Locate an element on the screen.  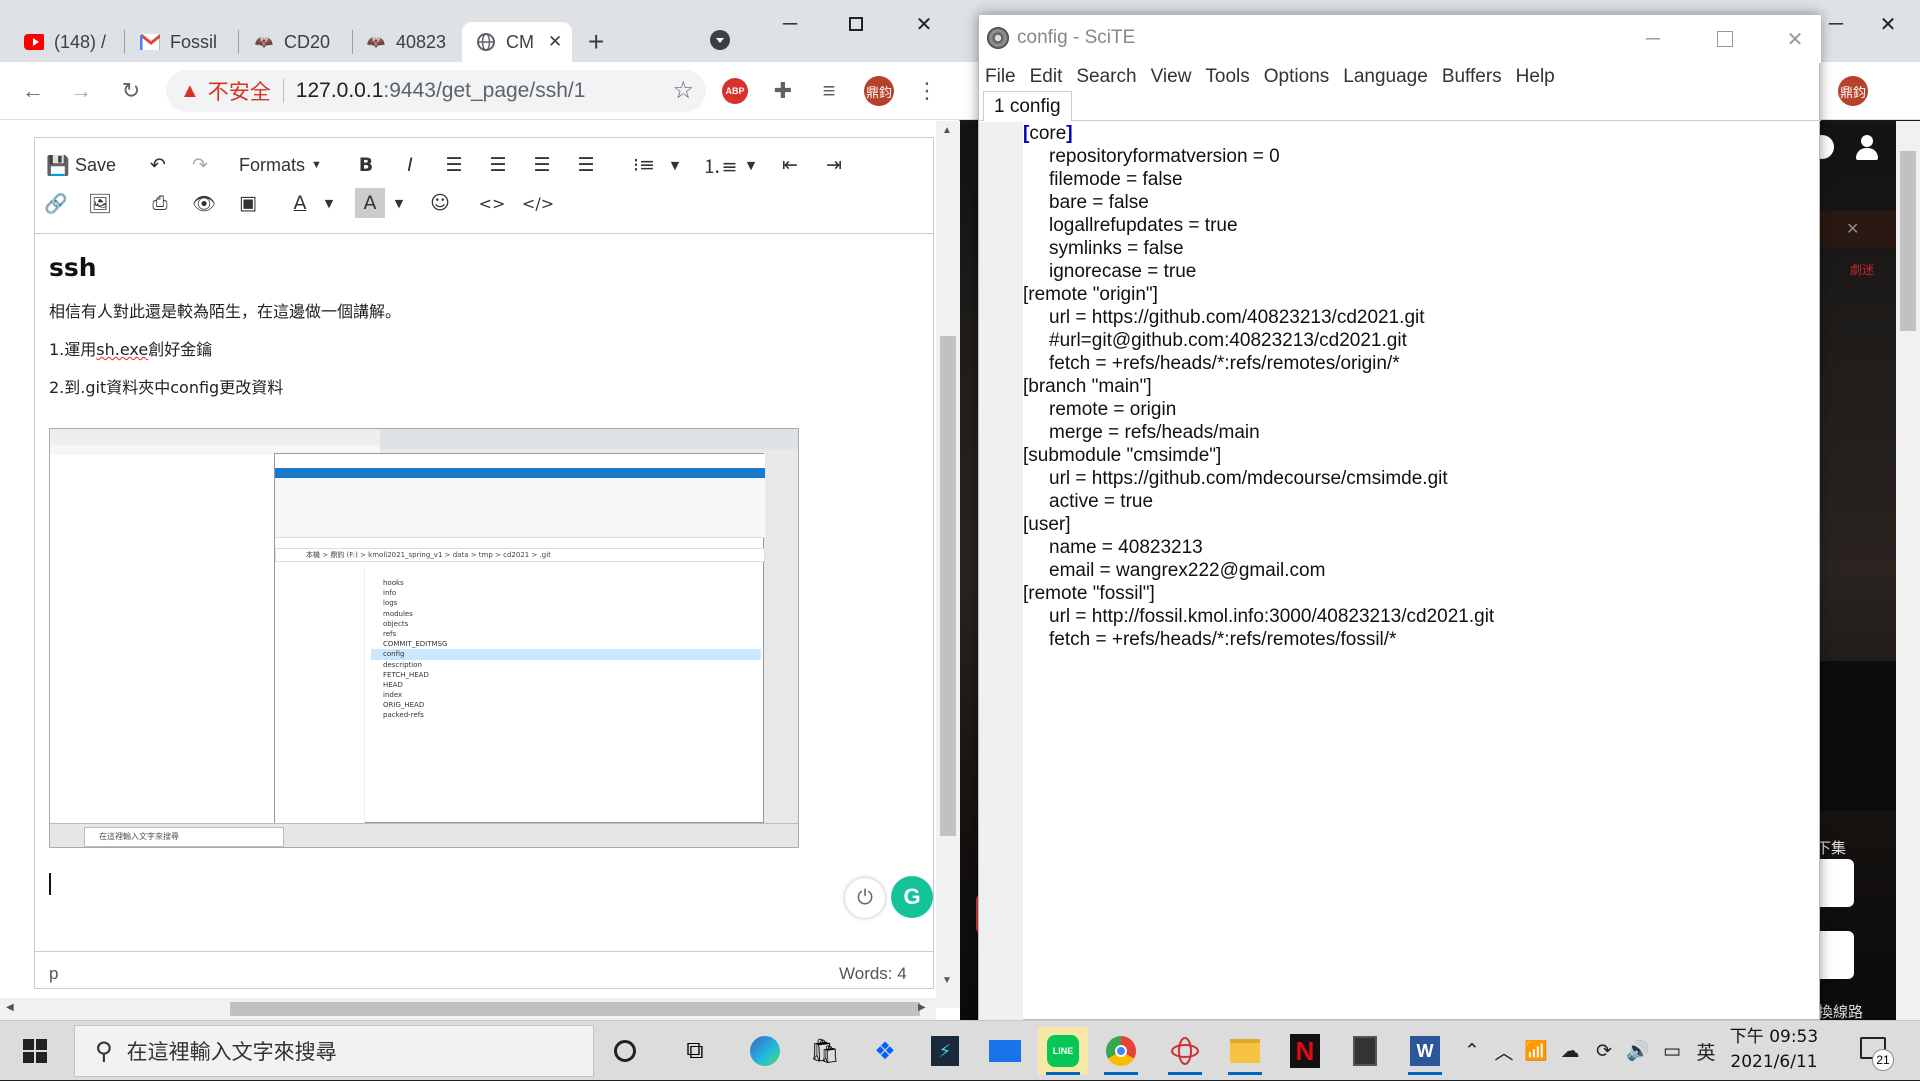
store-icon: 🛍 is located at coordinates (825, 1051).